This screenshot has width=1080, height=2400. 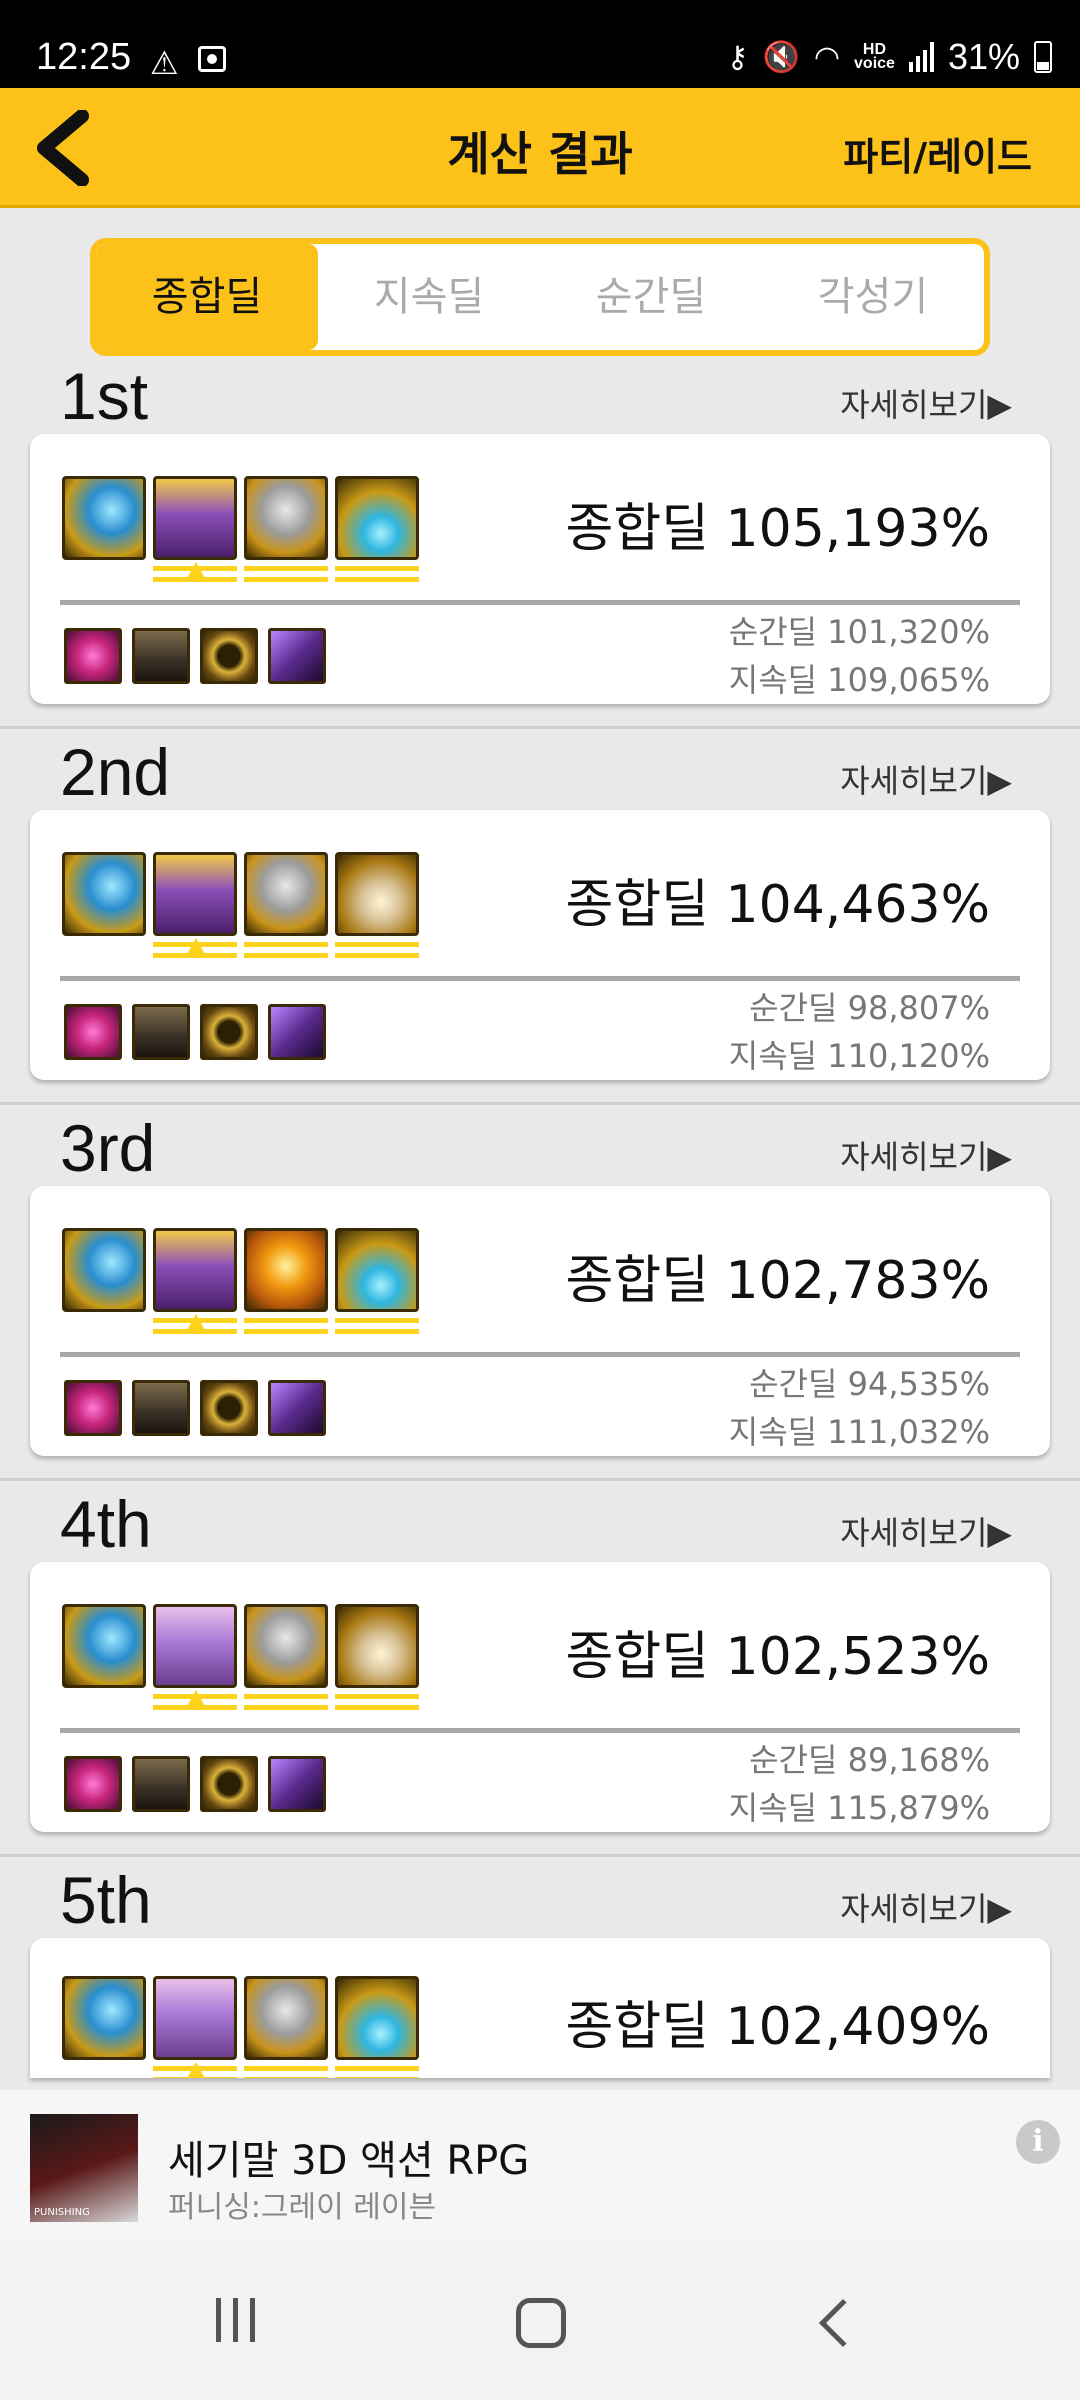 I want to click on total-deal-value: 종합딜 102,409%, so click(x=778, y=2027).